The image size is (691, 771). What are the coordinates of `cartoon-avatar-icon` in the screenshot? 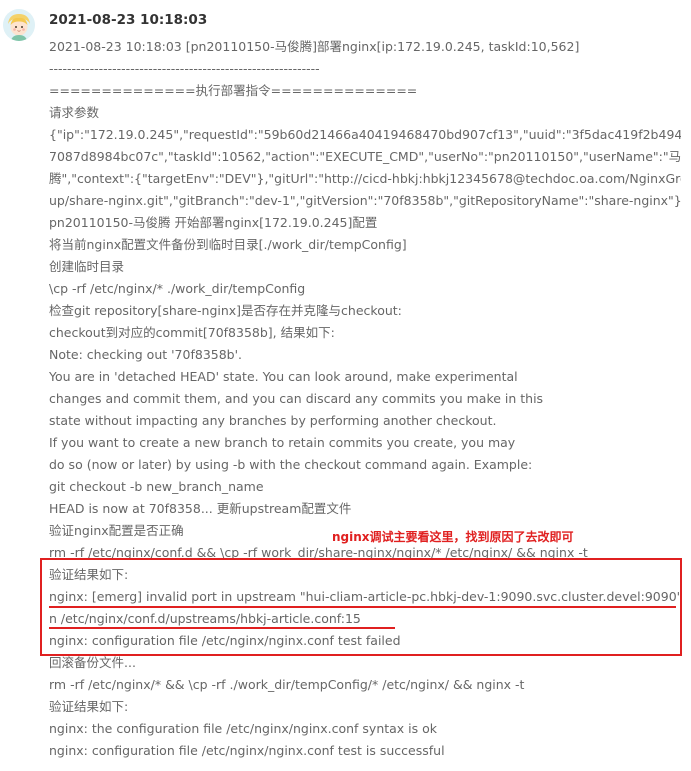 It's located at (19, 25).